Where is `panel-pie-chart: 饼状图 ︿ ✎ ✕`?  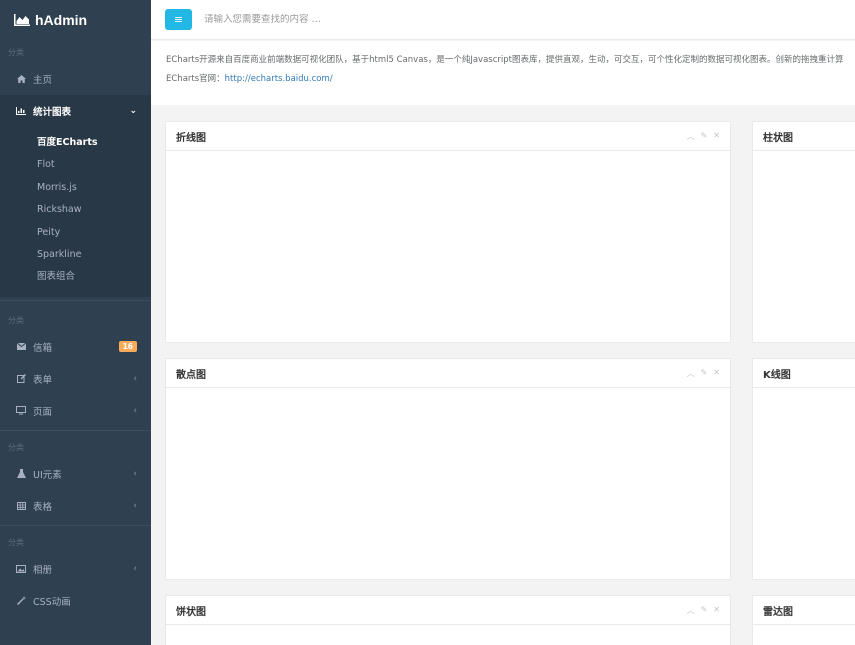
panel-pie-chart: 饼状图 ︿ ✎ ✕ is located at coordinates (448, 620).